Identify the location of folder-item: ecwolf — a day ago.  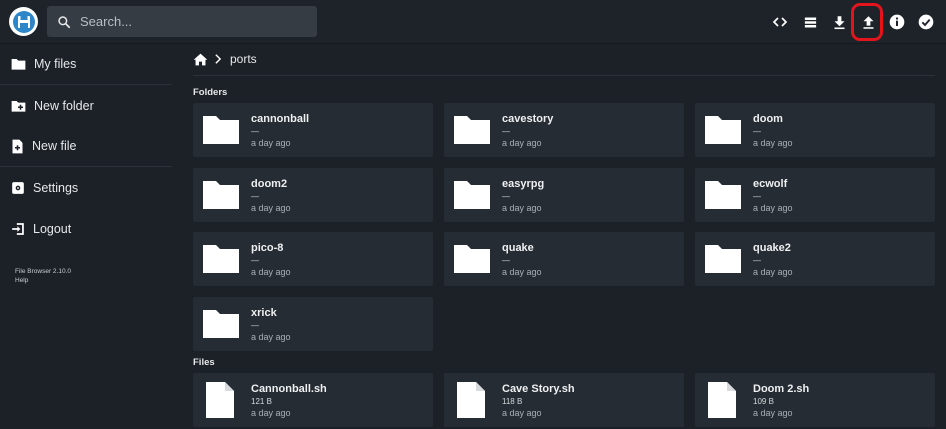
(815, 195).